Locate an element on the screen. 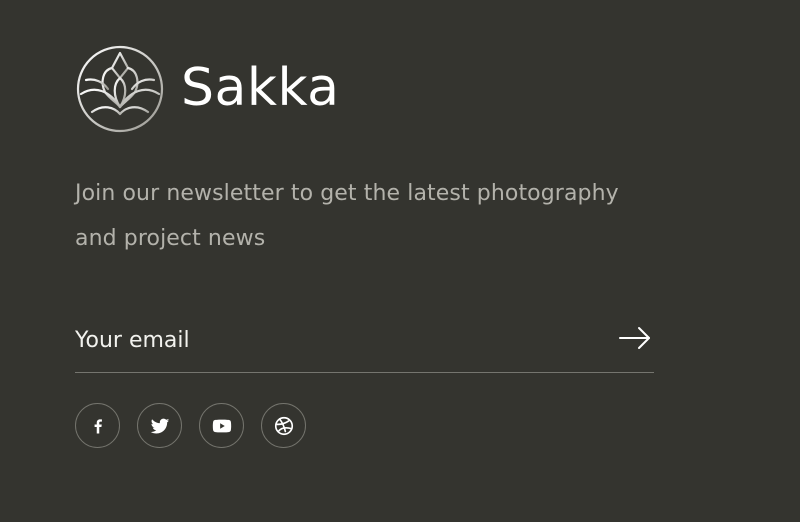  dribbble-icon is located at coordinates (283, 425).